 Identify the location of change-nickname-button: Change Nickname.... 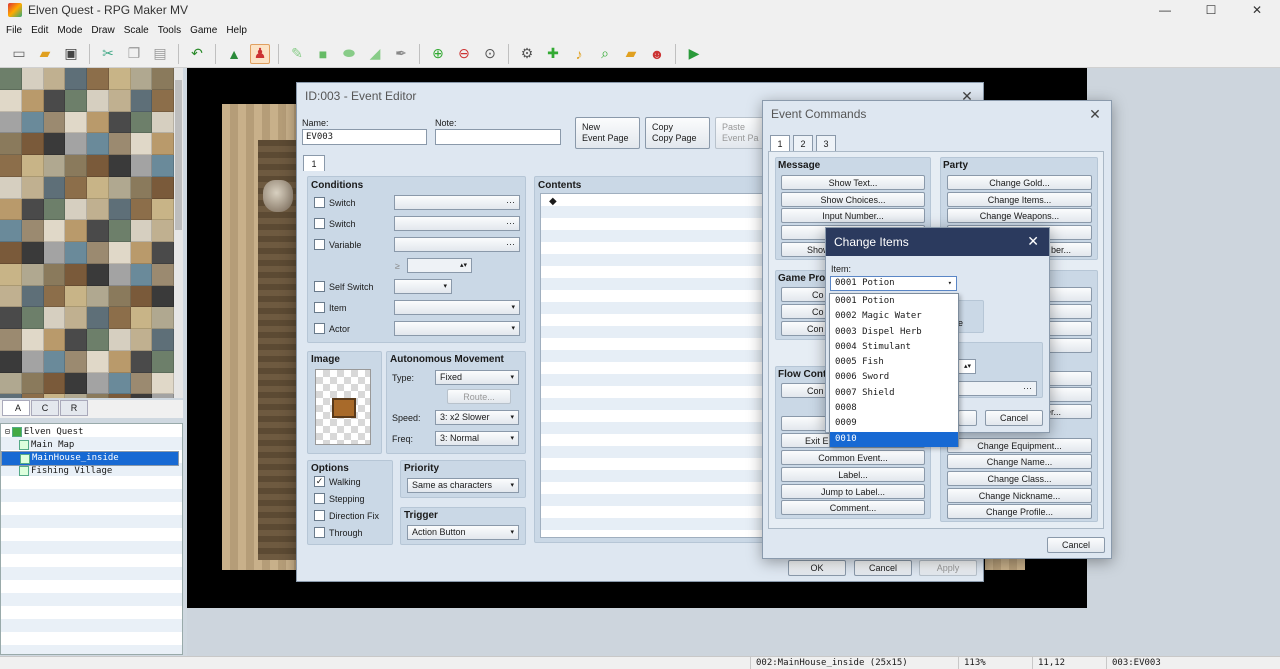
(1019, 495).